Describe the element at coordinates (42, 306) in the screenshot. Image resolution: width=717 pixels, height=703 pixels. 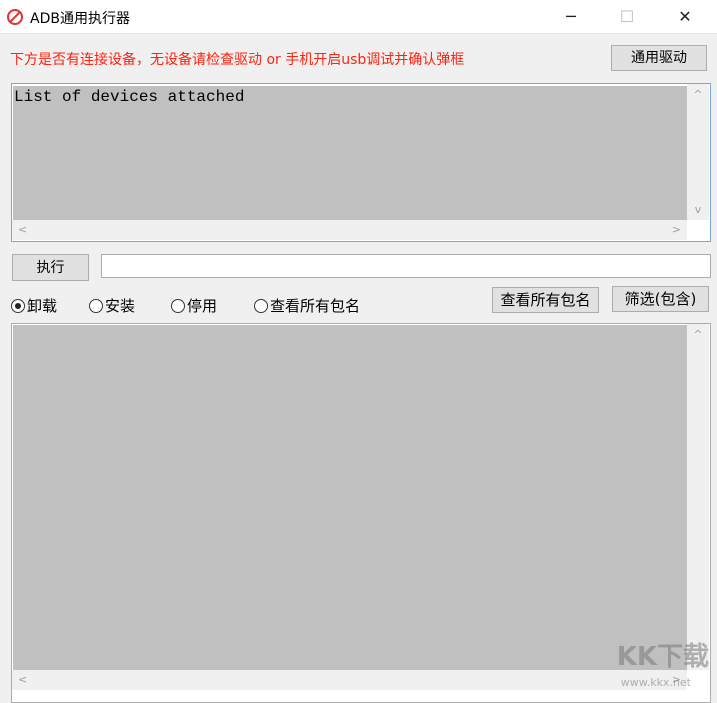
I see `radio-label: 卸载` at that location.